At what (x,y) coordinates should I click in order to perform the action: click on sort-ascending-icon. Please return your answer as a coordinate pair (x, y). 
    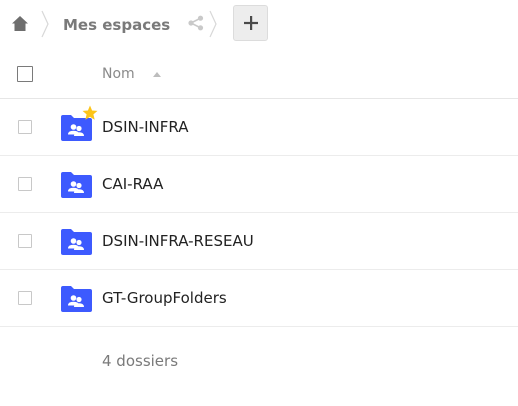
    Looking at the image, I should click on (157, 74).